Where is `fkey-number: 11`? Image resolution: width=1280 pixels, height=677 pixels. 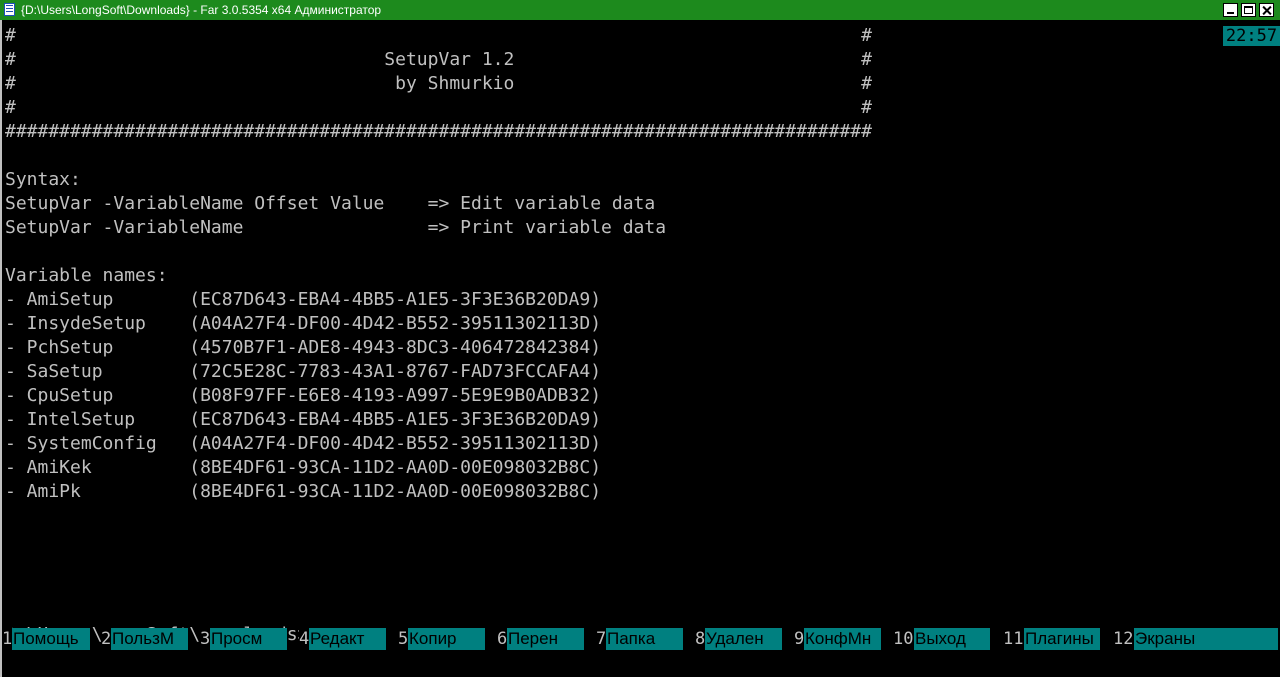 fkey-number: 11 is located at coordinates (1013, 639).